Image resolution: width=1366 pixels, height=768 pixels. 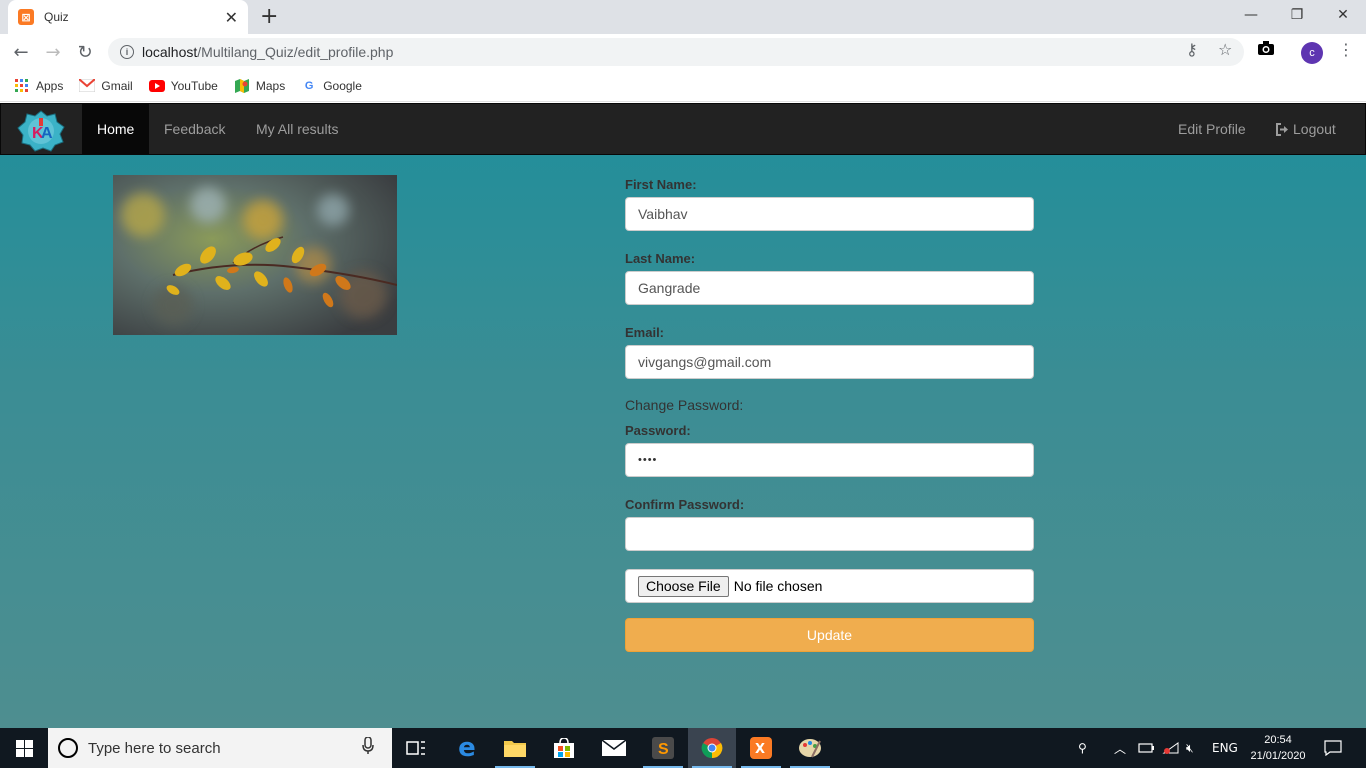 What do you see at coordinates (231, 17) in the screenshot?
I see `close-tab-icon: ✕` at bounding box center [231, 17].